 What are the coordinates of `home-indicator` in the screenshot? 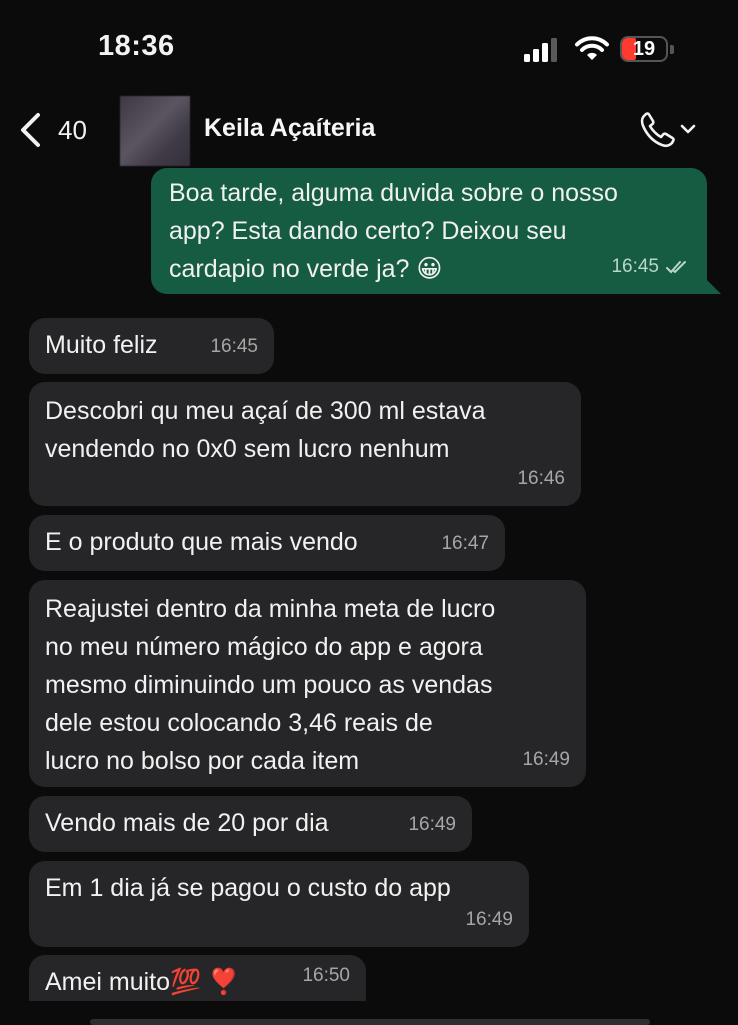 It's located at (369, 1013).